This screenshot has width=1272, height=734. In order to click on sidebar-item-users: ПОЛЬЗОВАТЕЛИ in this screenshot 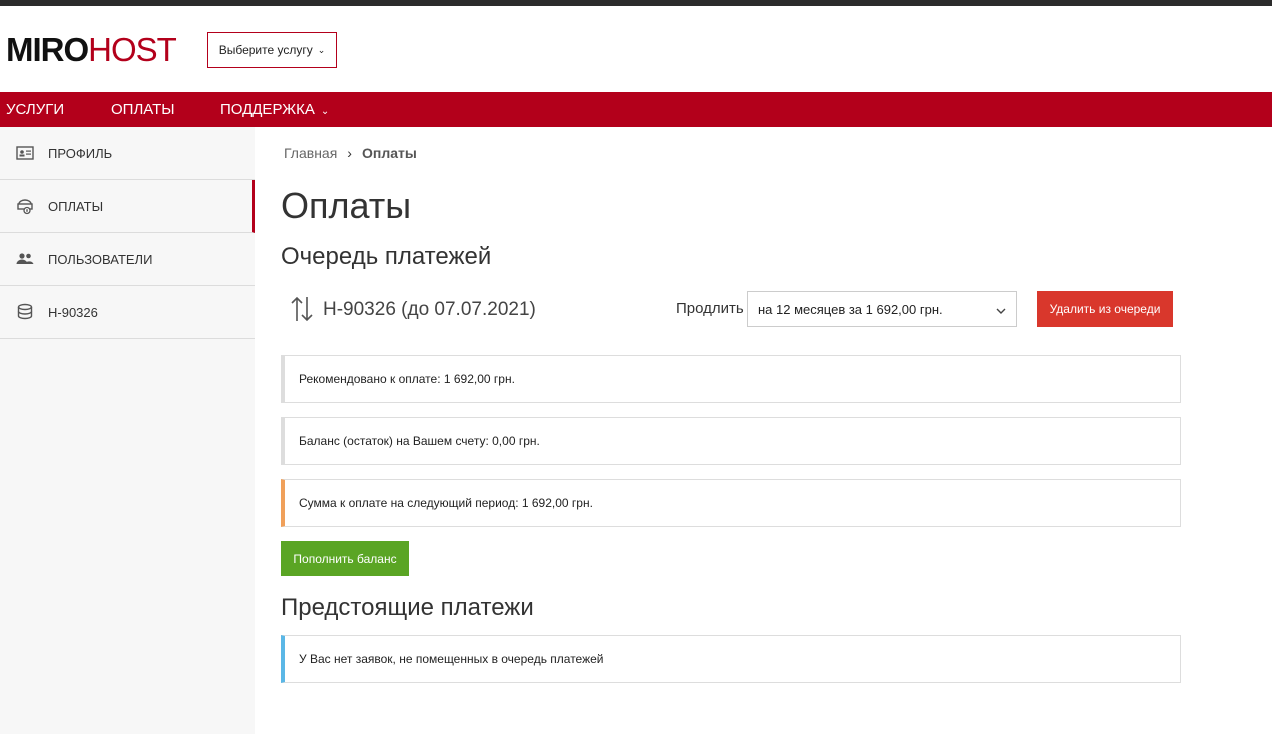, I will do `click(127, 259)`.